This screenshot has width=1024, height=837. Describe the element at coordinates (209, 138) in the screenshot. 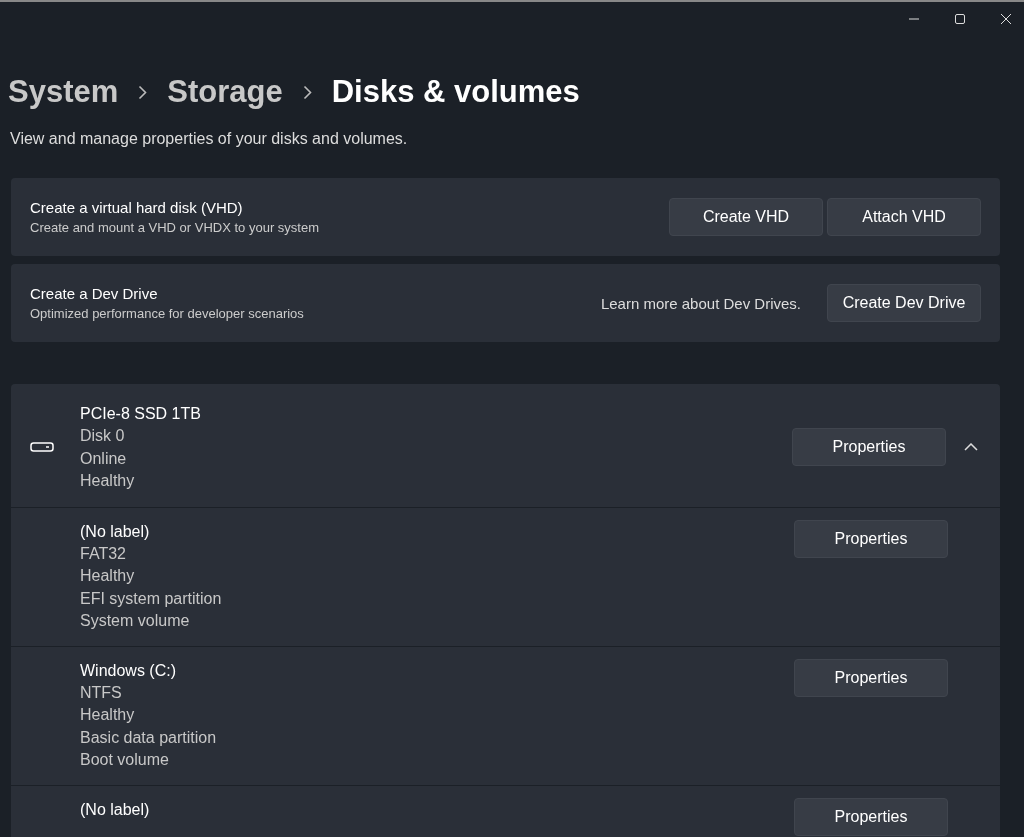

I see `page-description: View and manage properties of your disks and volumes.` at that location.